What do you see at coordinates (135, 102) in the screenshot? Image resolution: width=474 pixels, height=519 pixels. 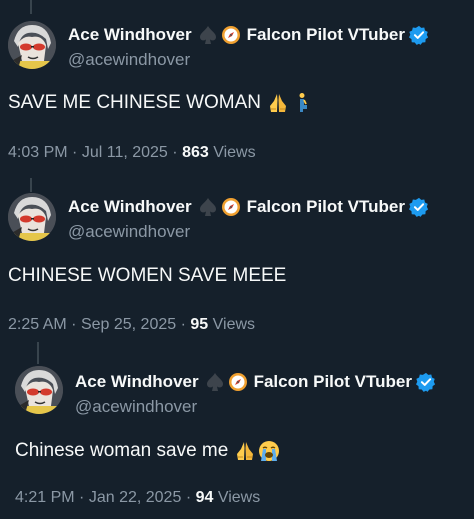 I see `tweet-text-content: SAVE ME CHINESE WOMAN` at bounding box center [135, 102].